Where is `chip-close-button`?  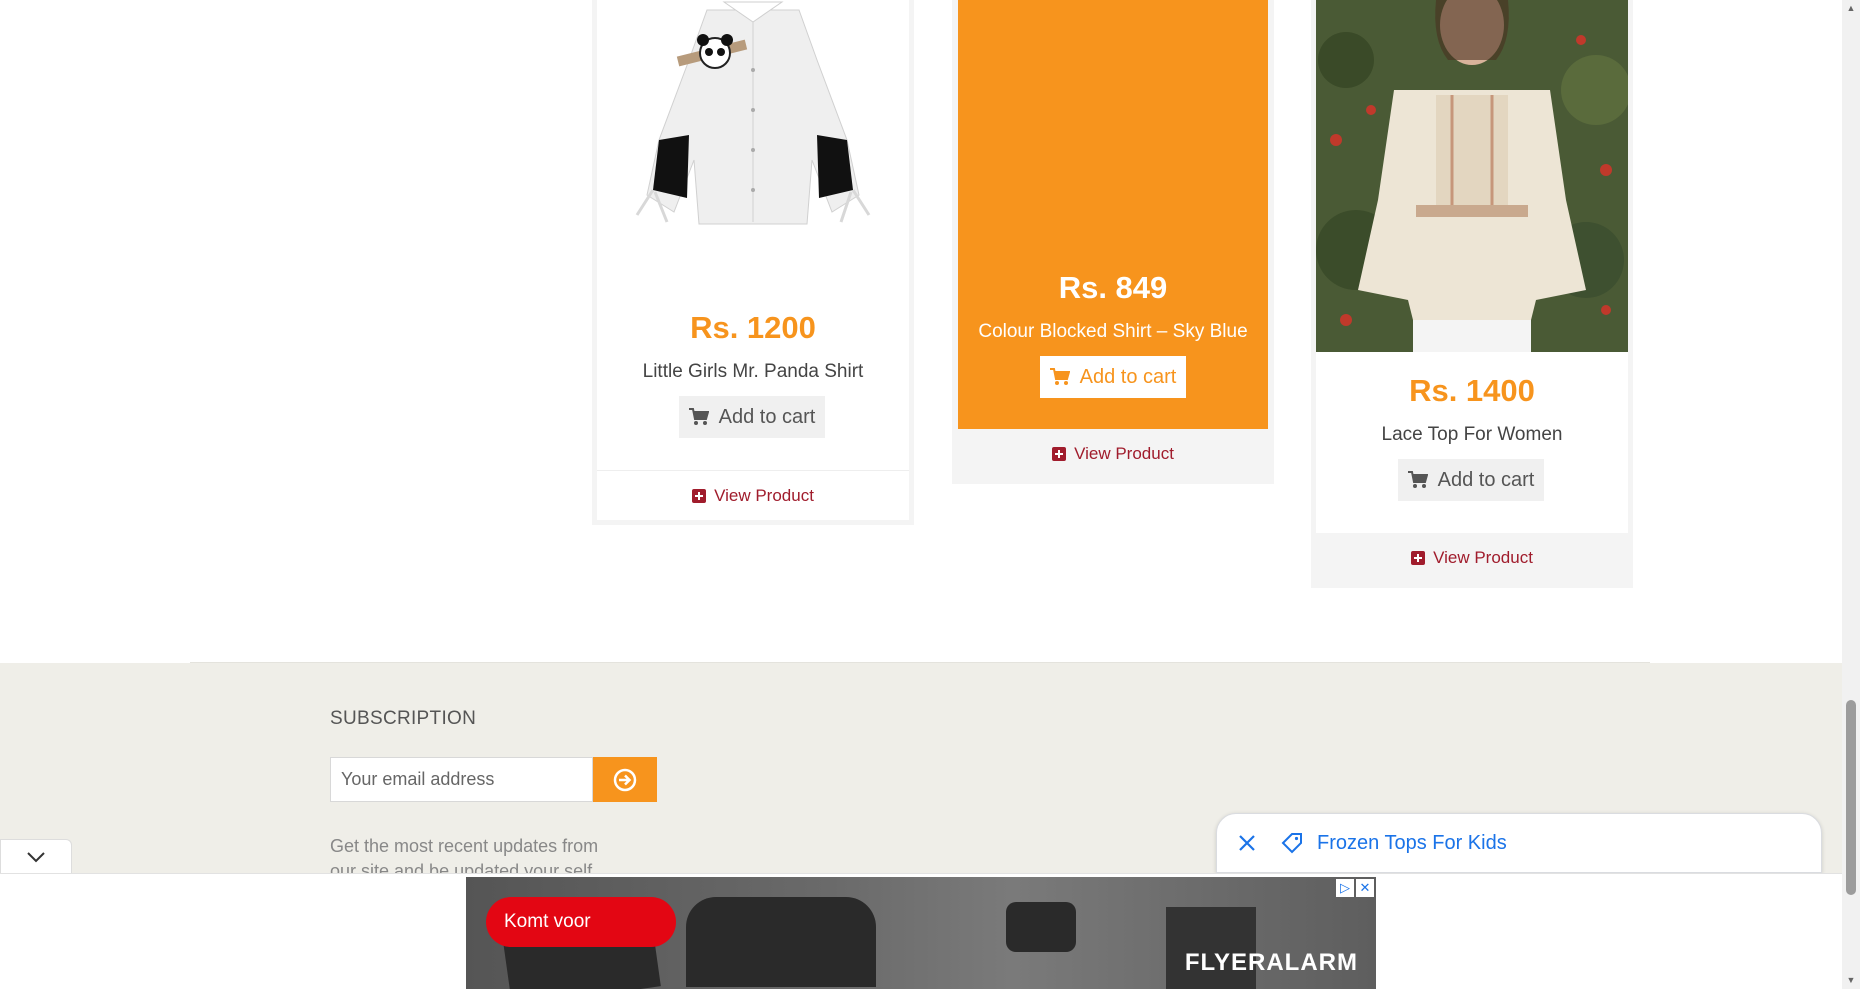 chip-close-button is located at coordinates (1247, 843).